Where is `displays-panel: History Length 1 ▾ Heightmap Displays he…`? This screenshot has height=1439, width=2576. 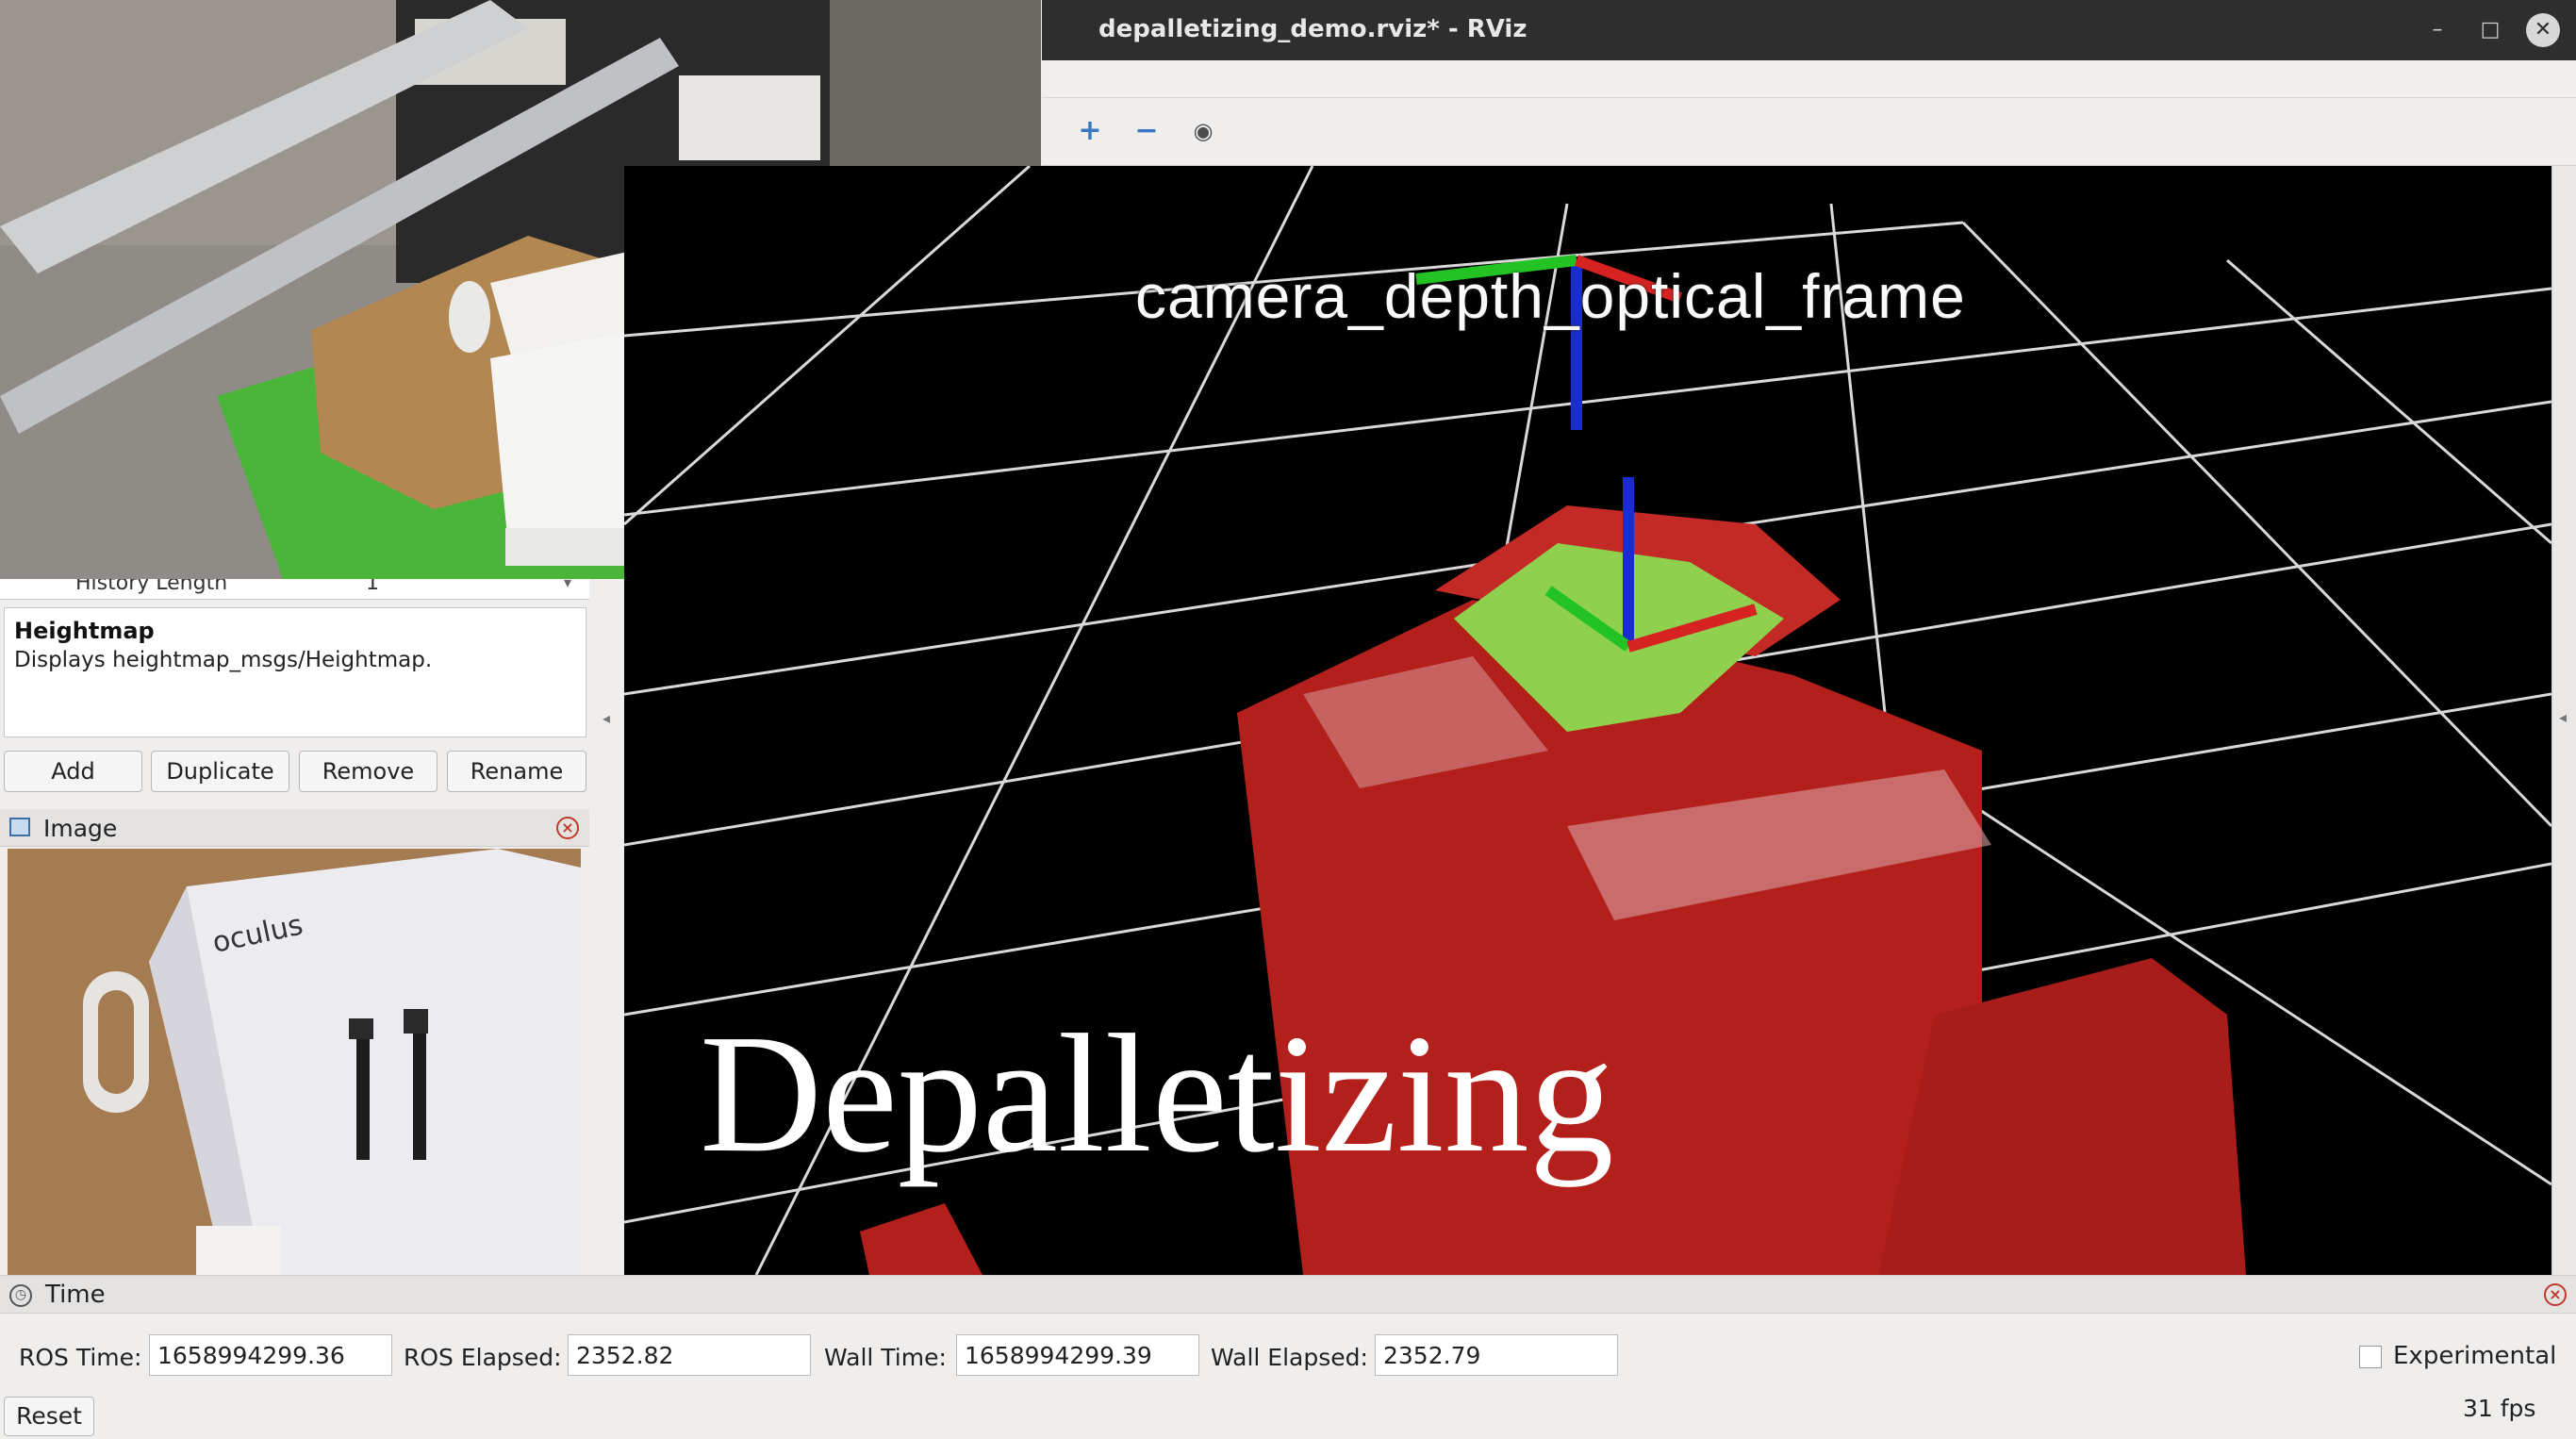
displays-panel: History Length 1 ▾ Heightmap Displays he… is located at coordinates (312, 927).